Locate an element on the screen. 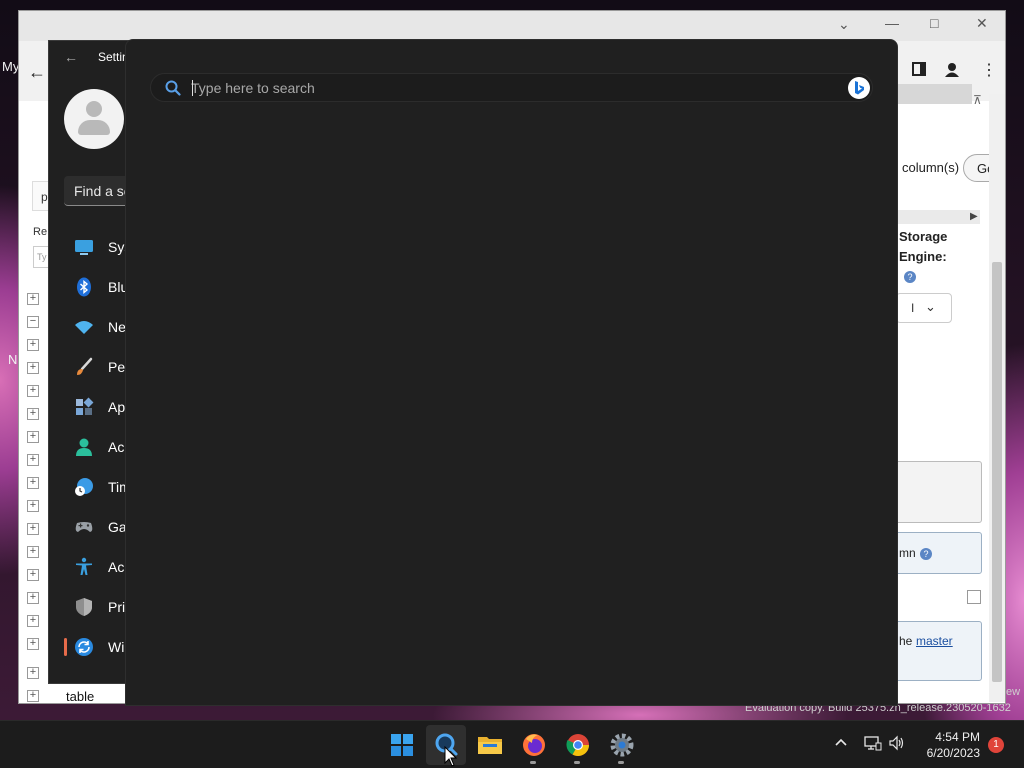 This screenshot has width=1024, height=768. storage-label: Storage is located at coordinates (923, 236).